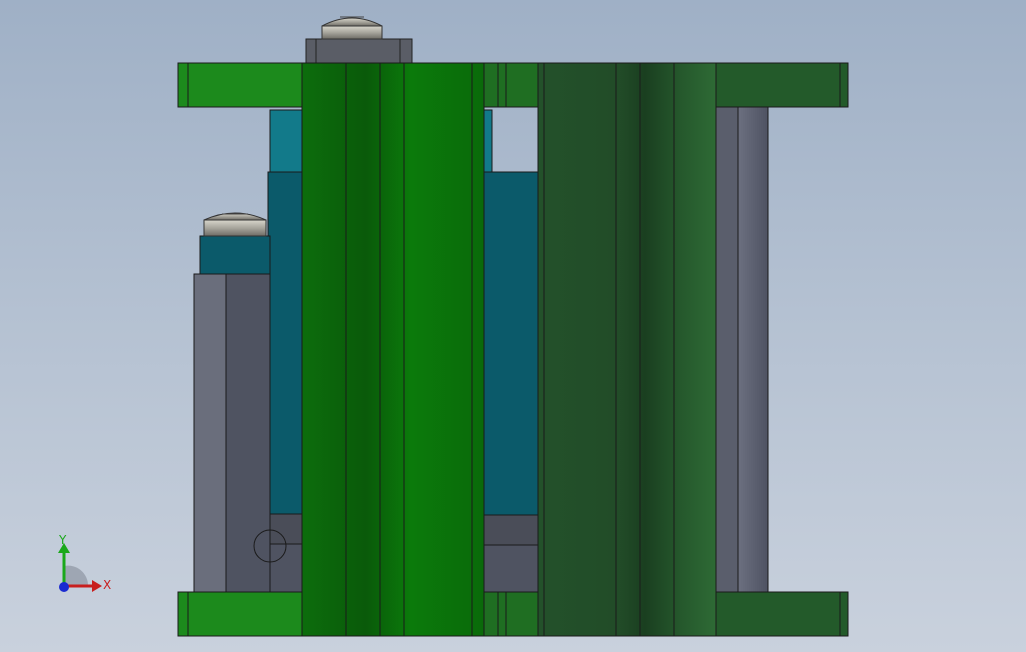  What do you see at coordinates (235, 224) in the screenshot?
I see `left-screw` at bounding box center [235, 224].